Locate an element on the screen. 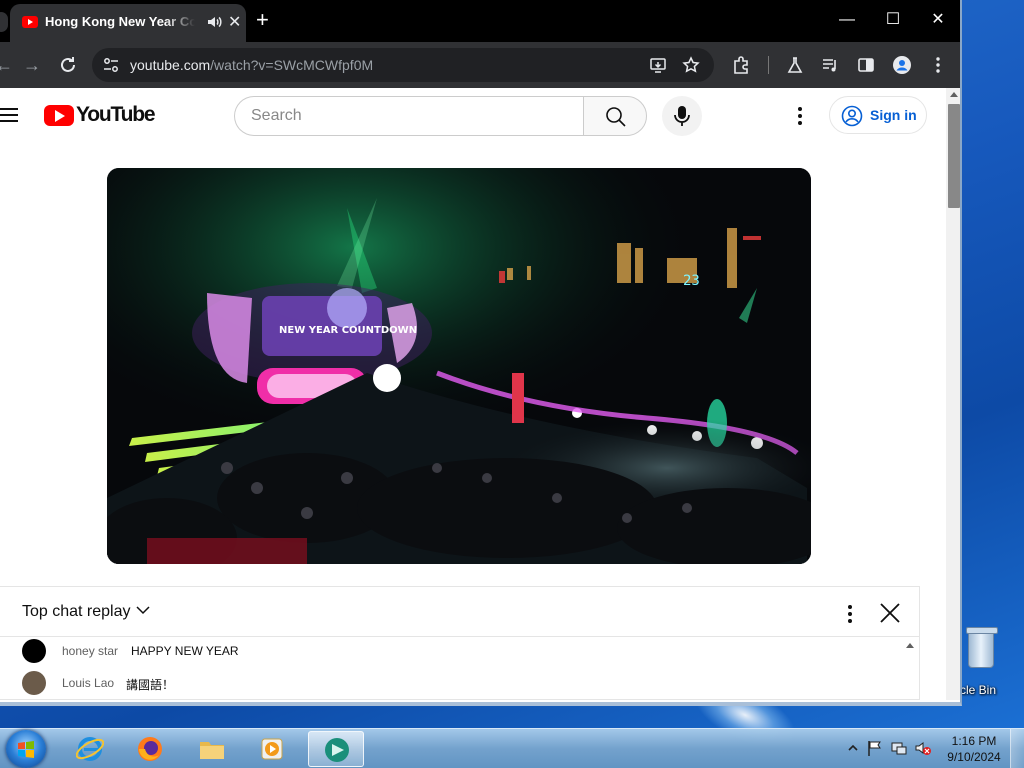 The height and width of the screenshot is (768, 1024). tab-youtube-video: Hong Kong New Year Countdown ✕ is located at coordinates (128, 23).